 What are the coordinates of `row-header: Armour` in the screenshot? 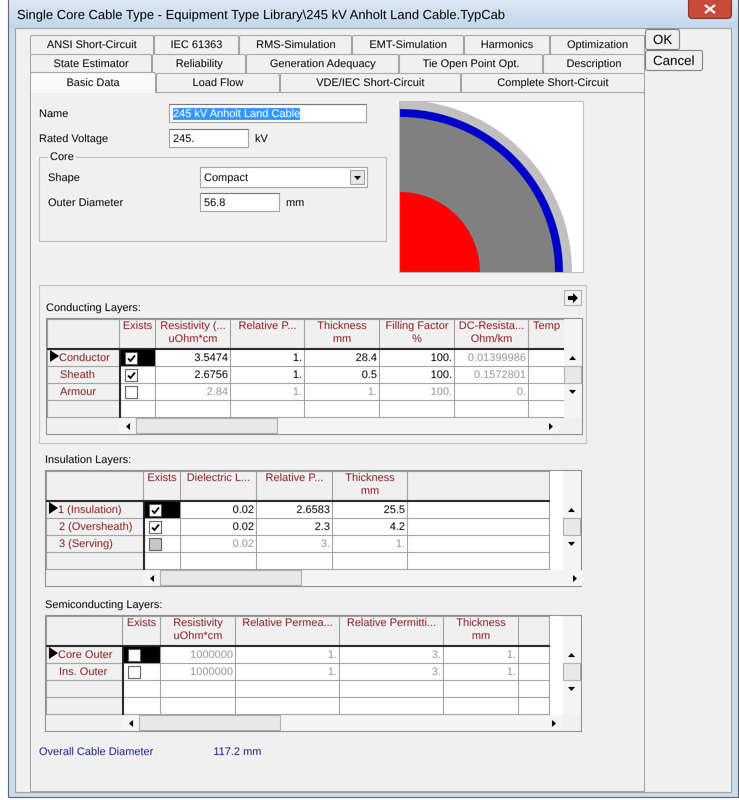 It's located at (84, 392).